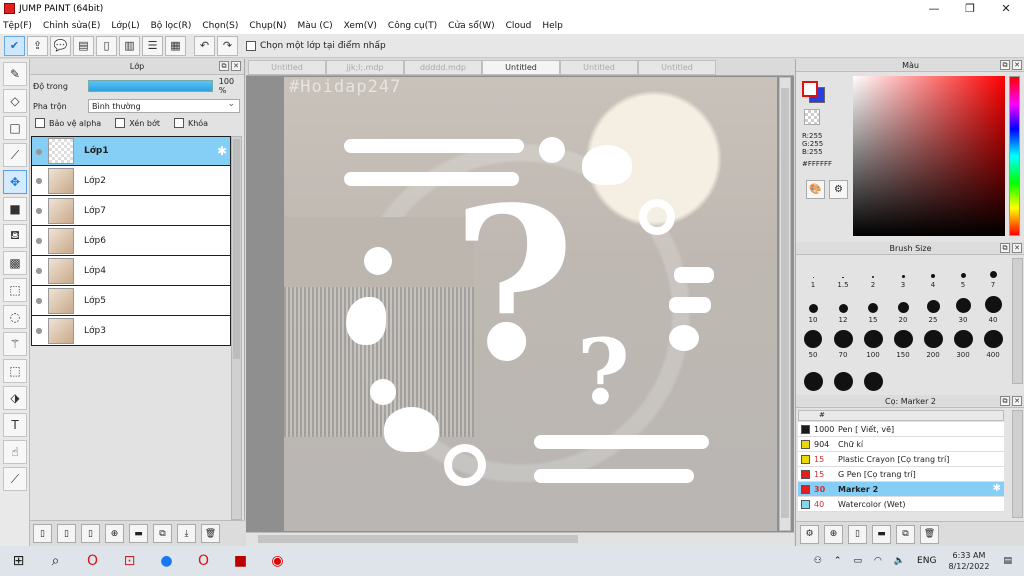  I want to click on rect-select-tool-icon: ⬚, so click(15, 290).